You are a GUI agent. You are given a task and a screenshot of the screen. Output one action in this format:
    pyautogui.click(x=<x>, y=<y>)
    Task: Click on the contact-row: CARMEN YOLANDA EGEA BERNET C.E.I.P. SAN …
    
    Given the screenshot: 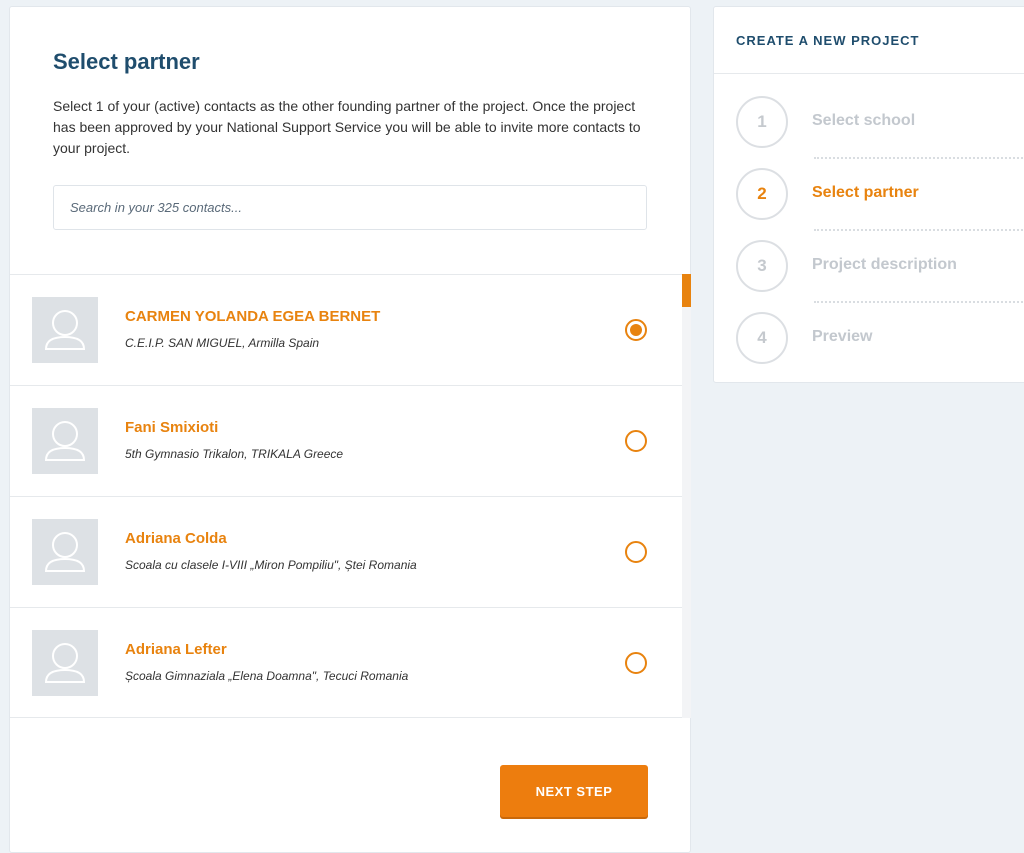 What is the action you would take?
    pyautogui.click(x=346, y=330)
    